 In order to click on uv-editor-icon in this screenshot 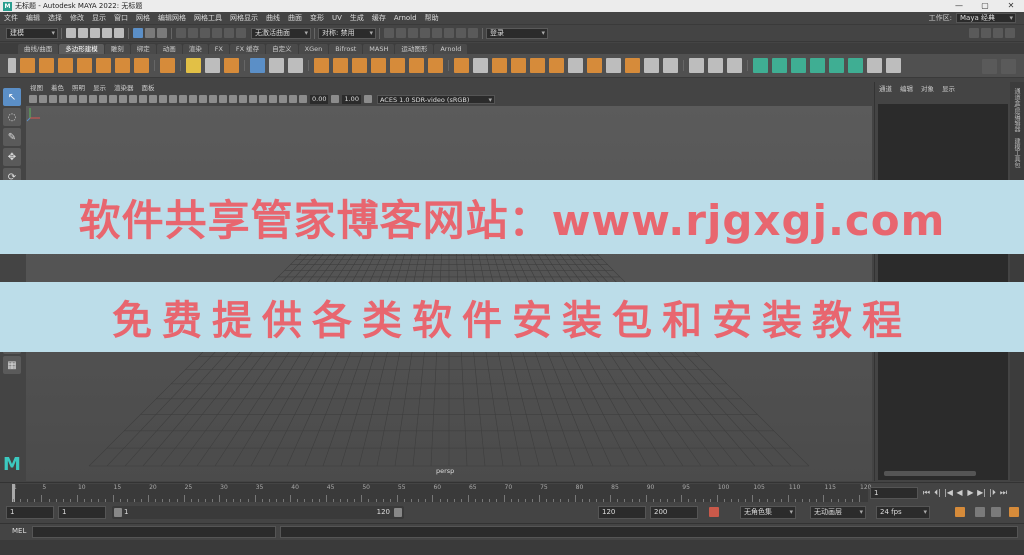, I will do `click(893, 65)`.